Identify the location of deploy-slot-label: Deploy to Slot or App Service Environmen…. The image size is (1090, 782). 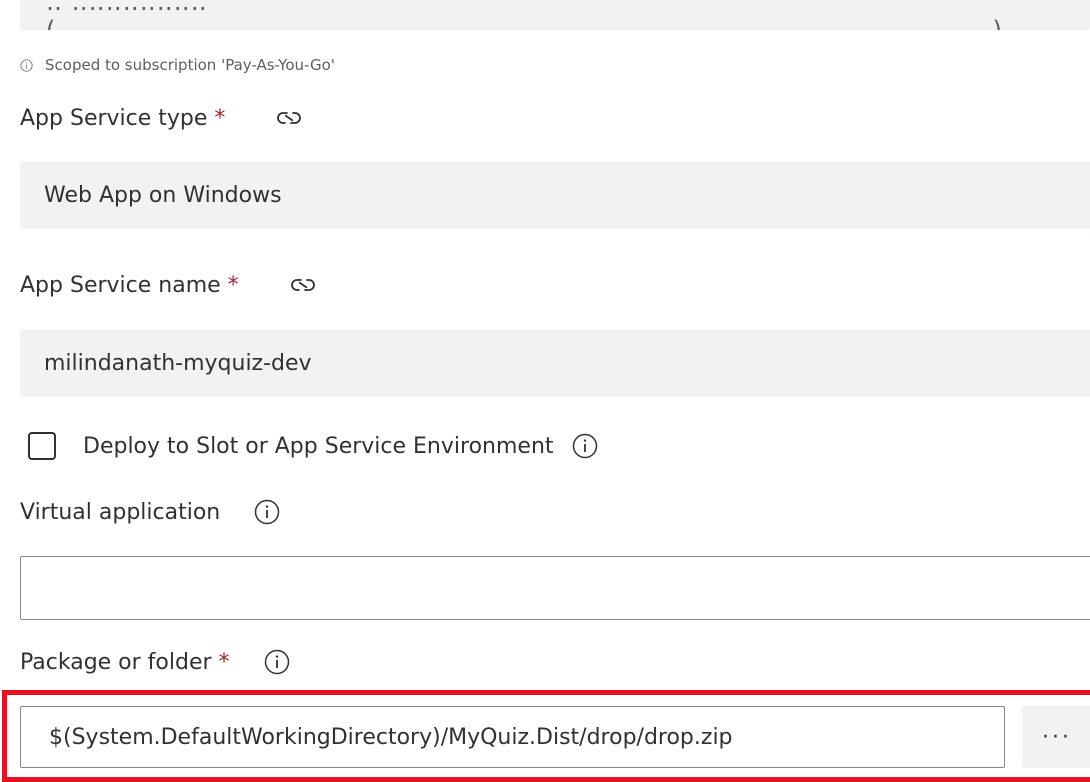
(318, 446).